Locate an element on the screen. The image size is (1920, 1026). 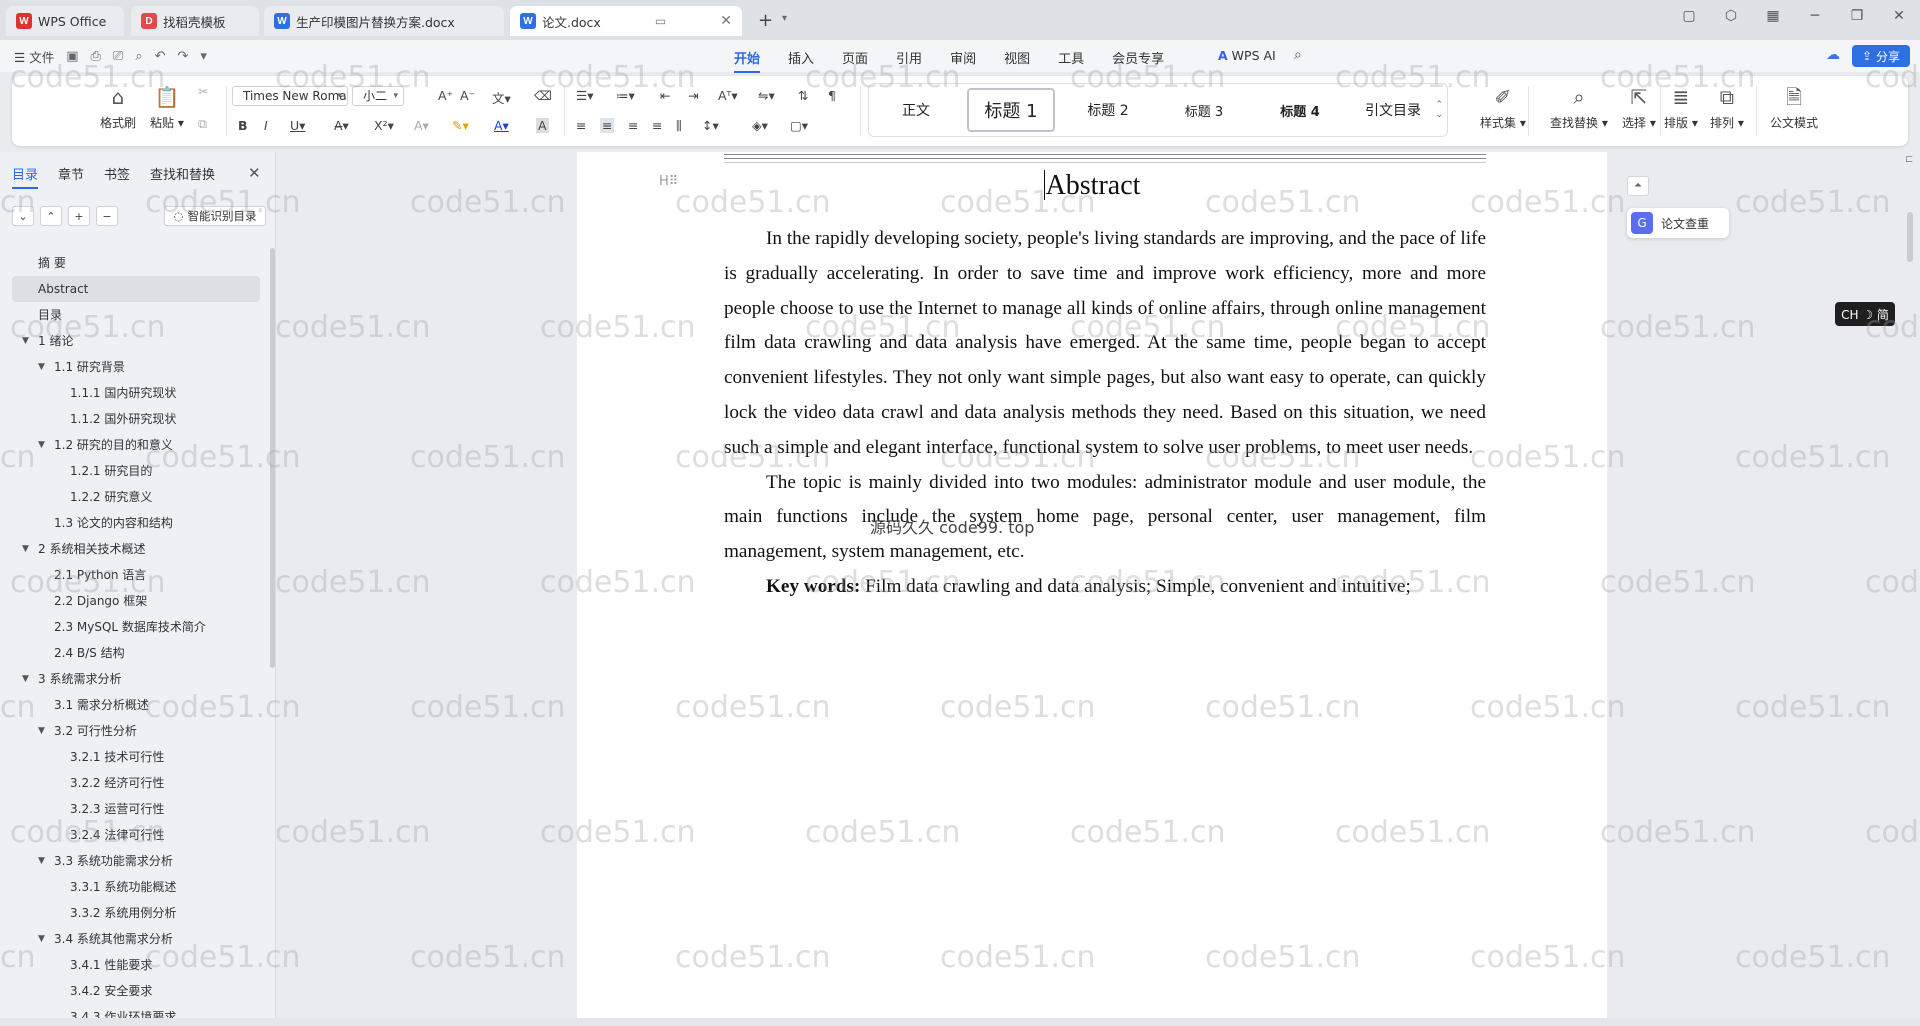
toc-item: 3.3.2 系统用例分析 is located at coordinates (134, 913).